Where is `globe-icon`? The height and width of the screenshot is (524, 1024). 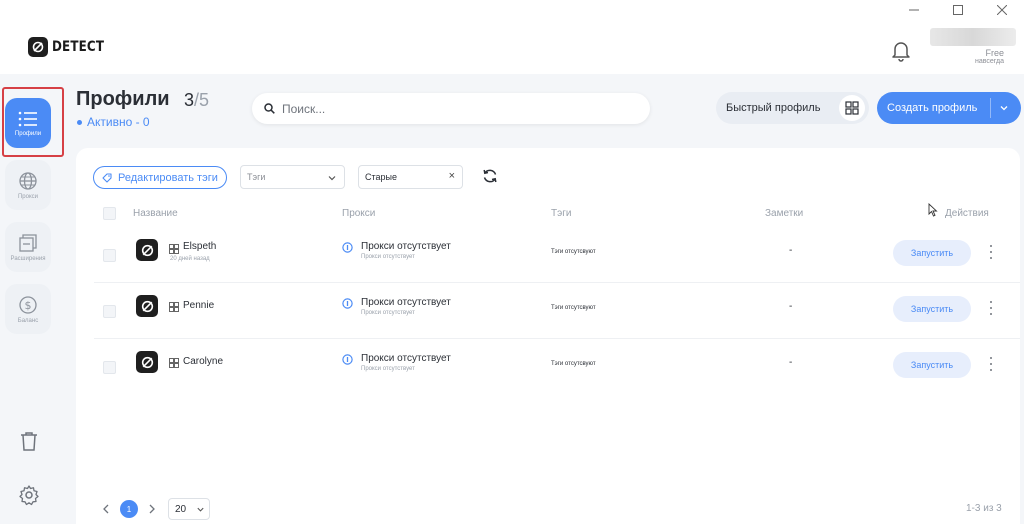 globe-icon is located at coordinates (28, 180).